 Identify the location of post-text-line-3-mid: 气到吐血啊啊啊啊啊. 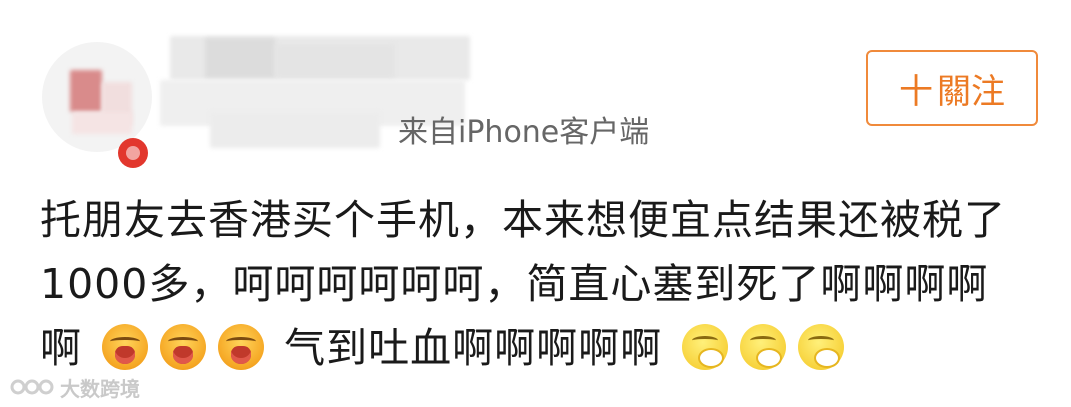
(473, 348).